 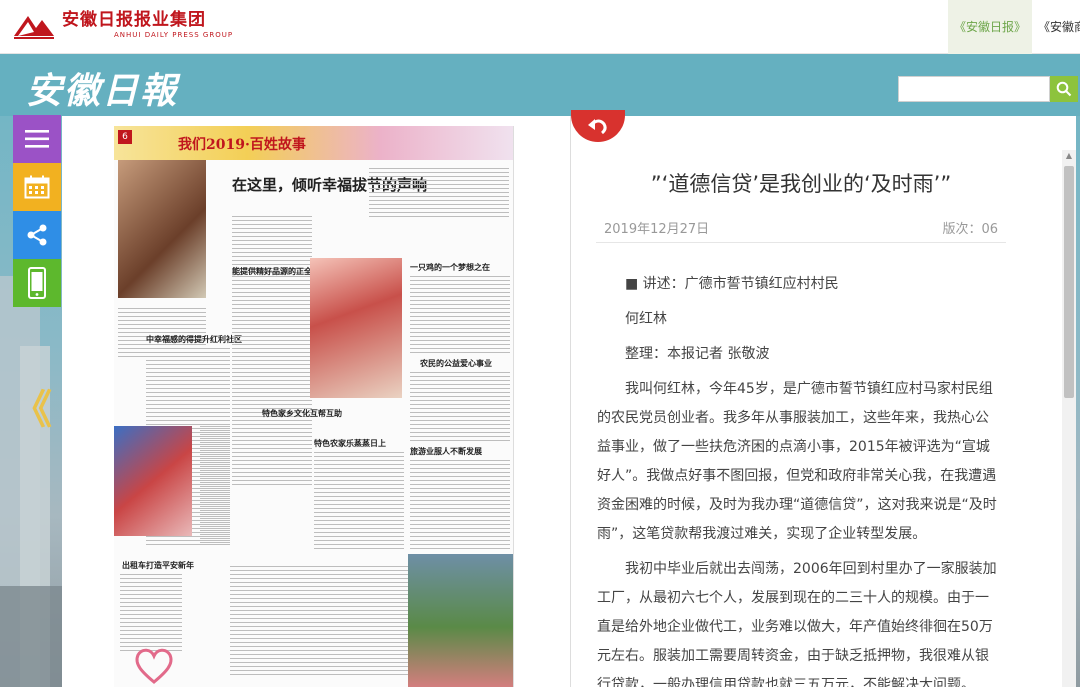 What do you see at coordinates (970, 229) in the screenshot?
I see `article-page-number: 版次：06` at bounding box center [970, 229].